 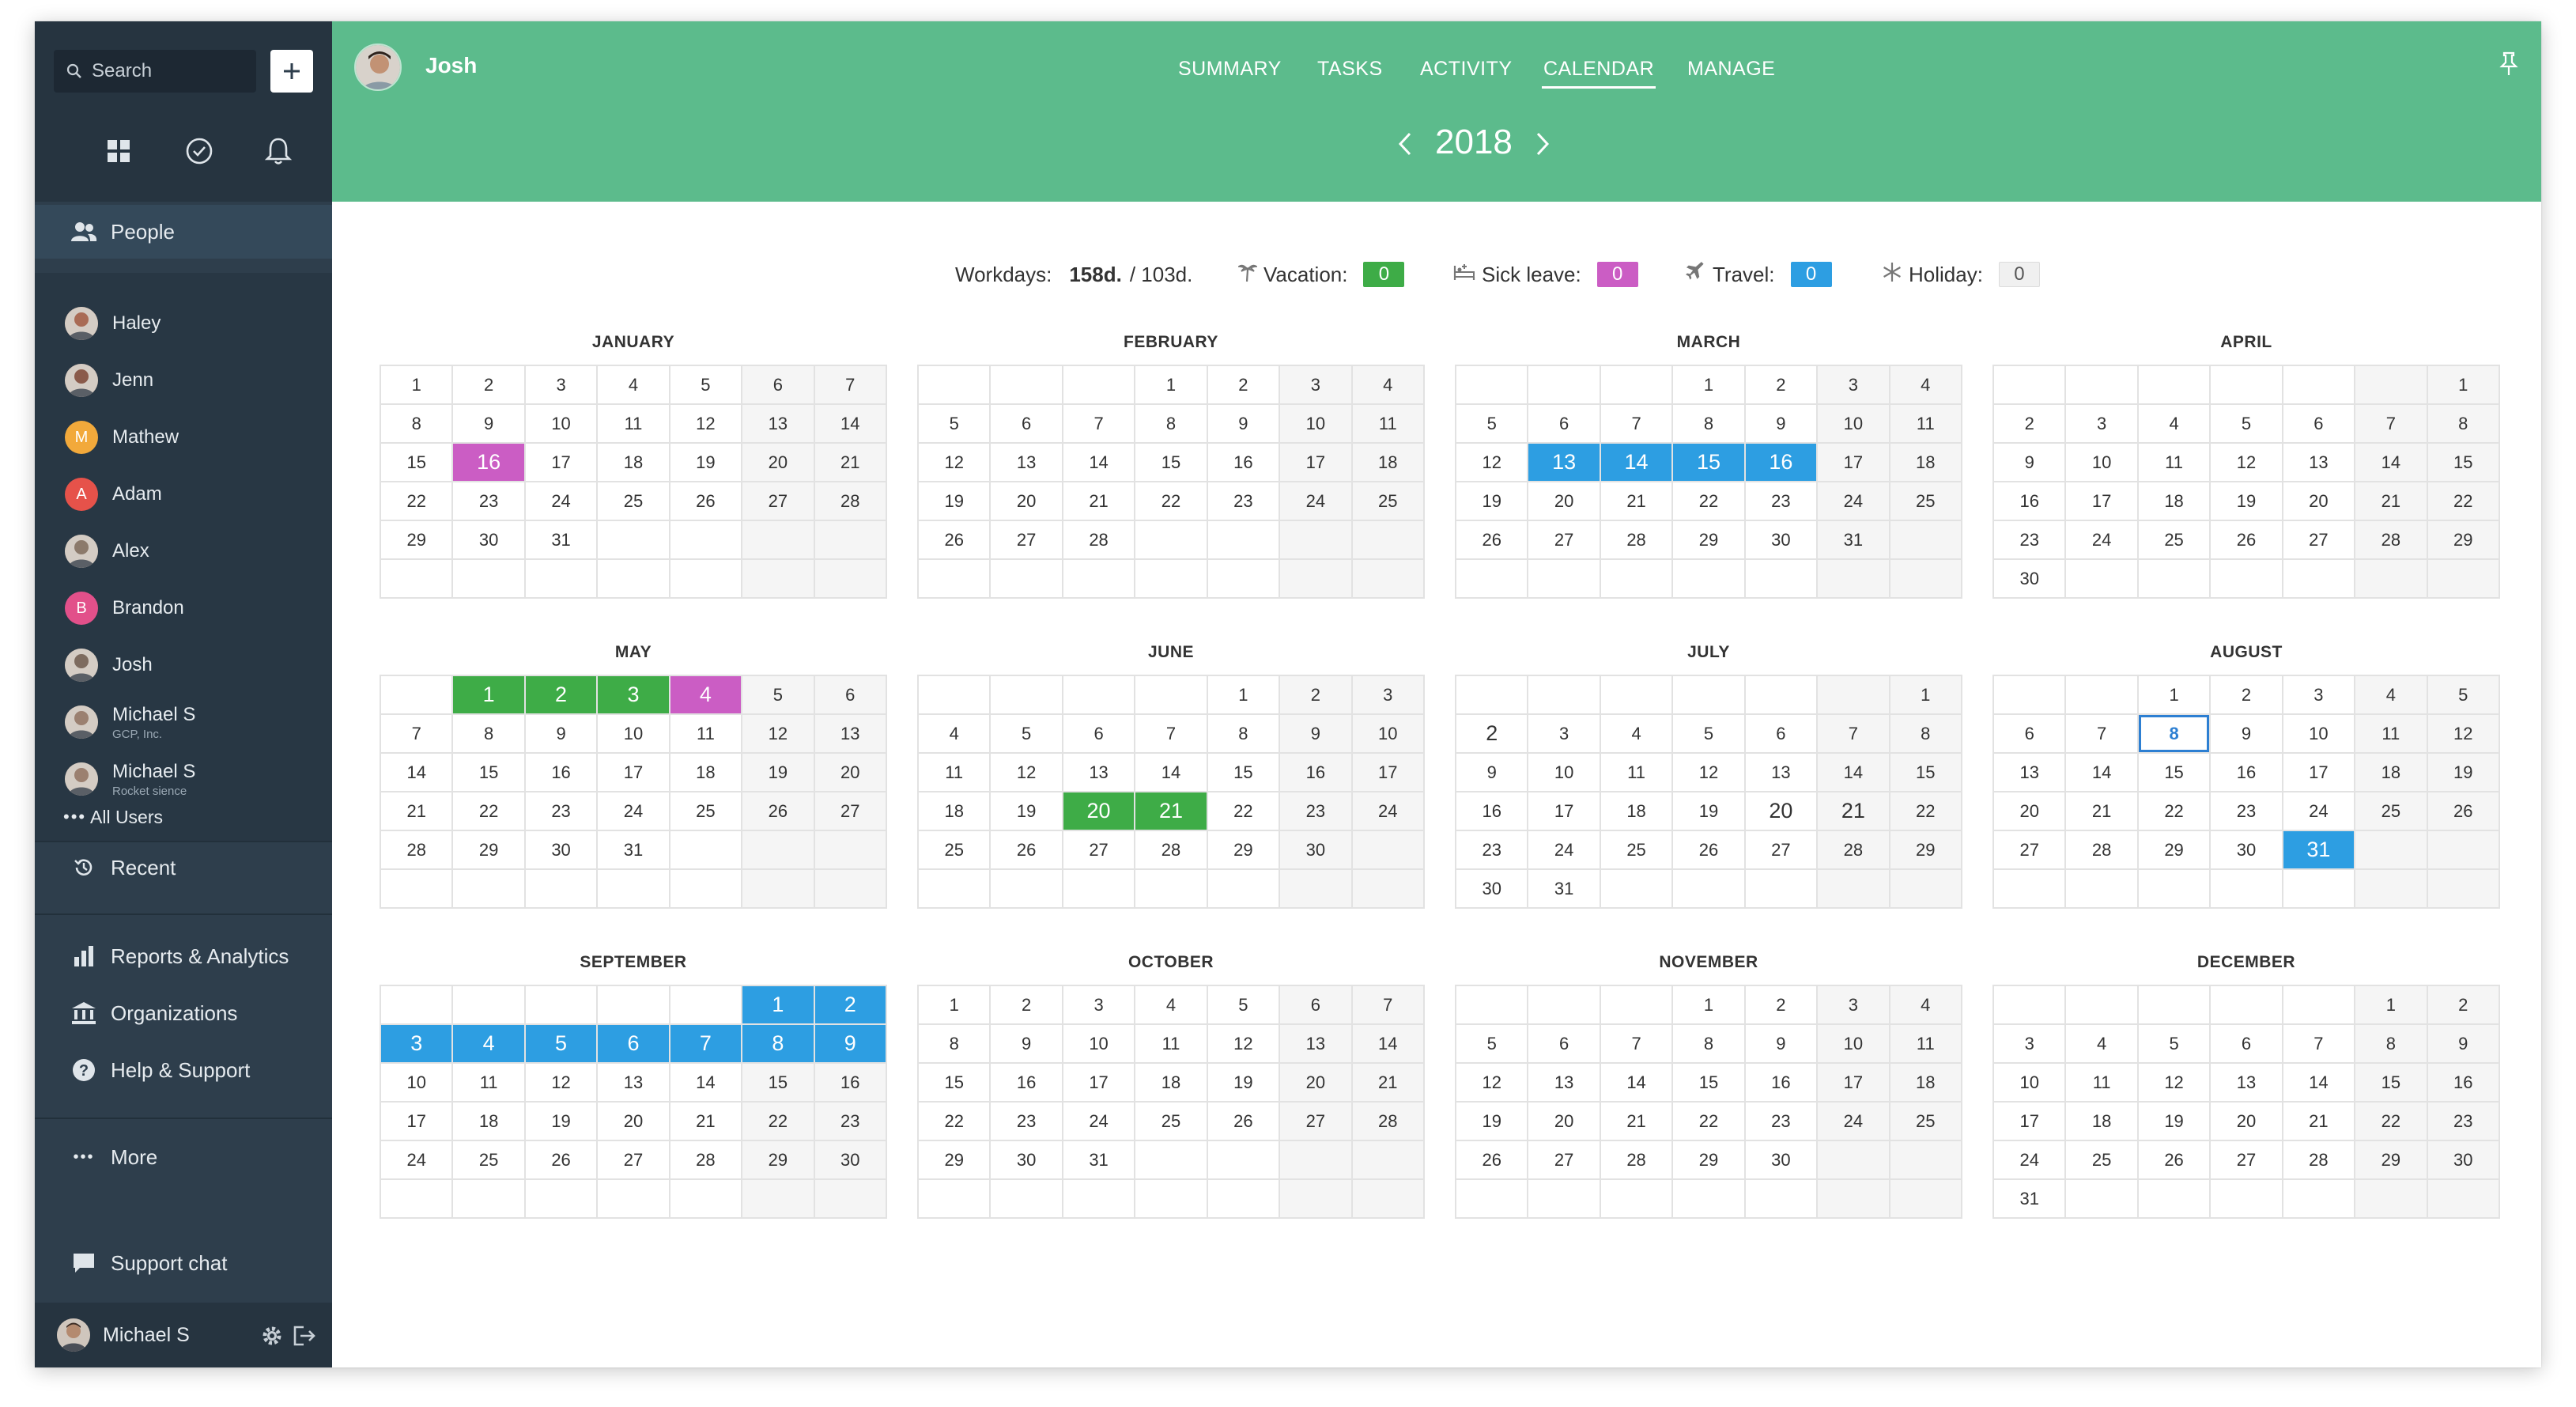 I want to click on sidebar-person-item: Alex, so click(x=183, y=551).